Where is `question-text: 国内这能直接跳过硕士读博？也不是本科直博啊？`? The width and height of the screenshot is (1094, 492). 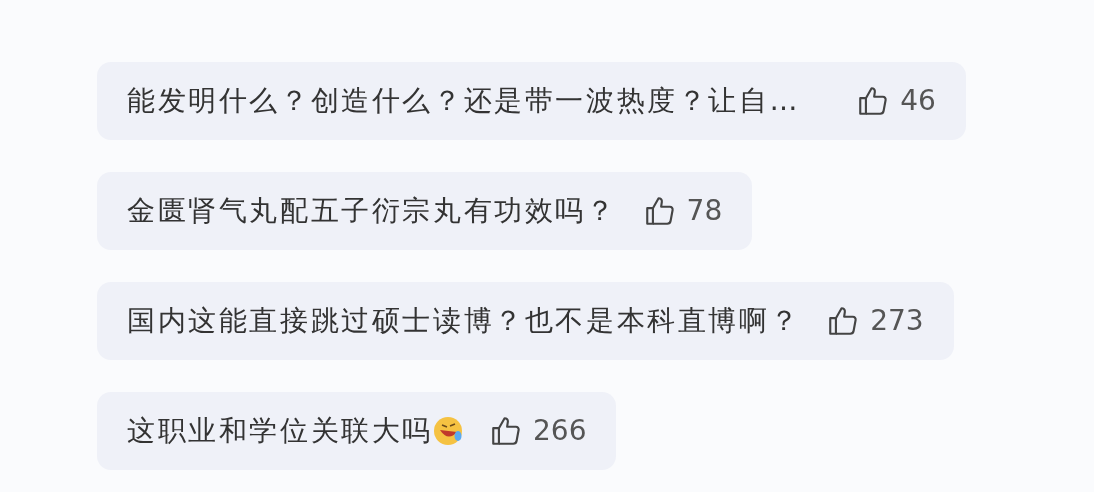
question-text: 国内这能直接跳过硕士读博？也不是本科直博啊？ is located at coordinates (464, 321).